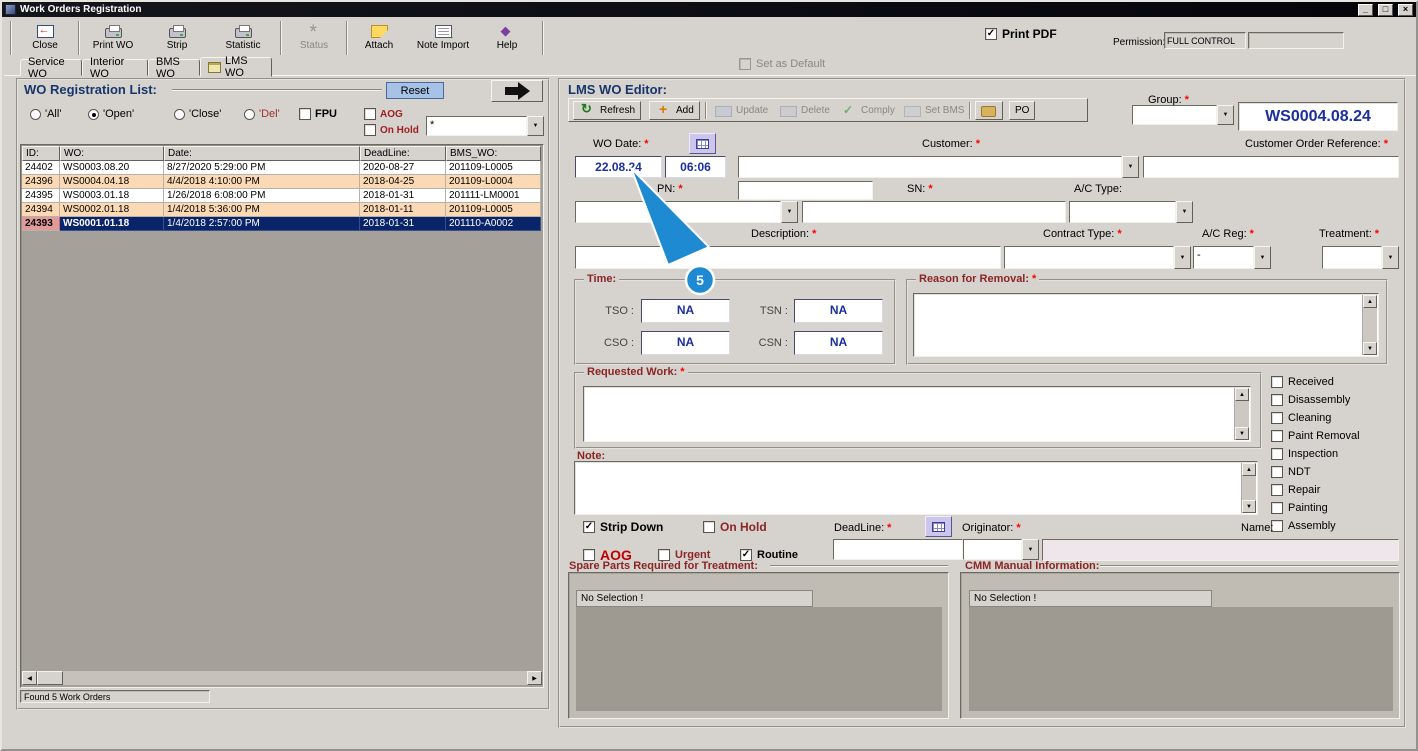  I want to click on scroll-left-arrow-icon: ◀, so click(29, 678).